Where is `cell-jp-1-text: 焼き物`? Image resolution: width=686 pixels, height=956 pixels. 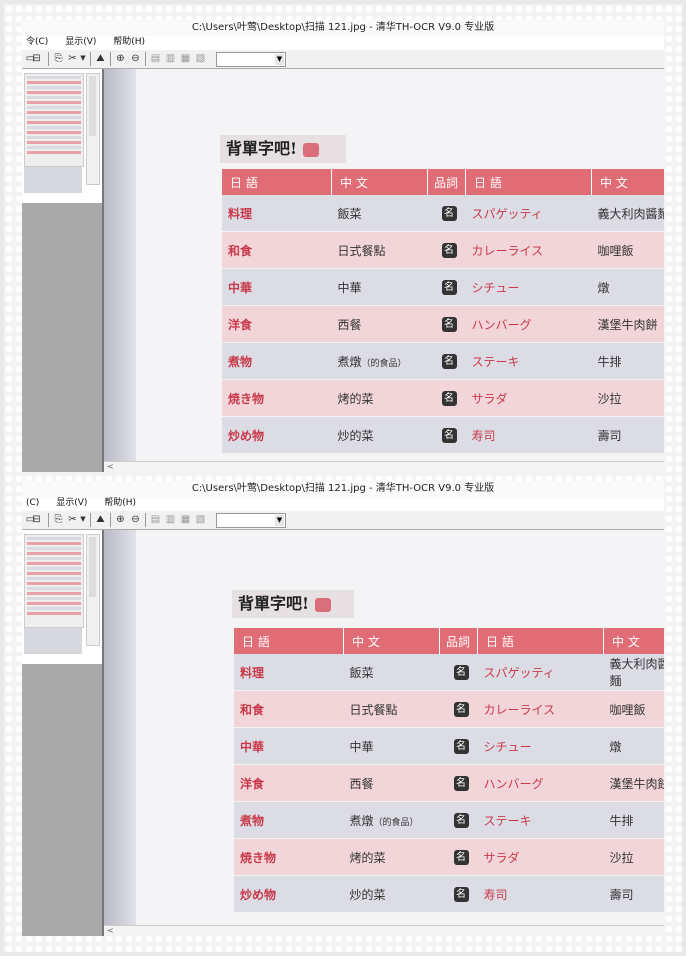
cell-jp-1-text: 焼き物 is located at coordinates (246, 398).